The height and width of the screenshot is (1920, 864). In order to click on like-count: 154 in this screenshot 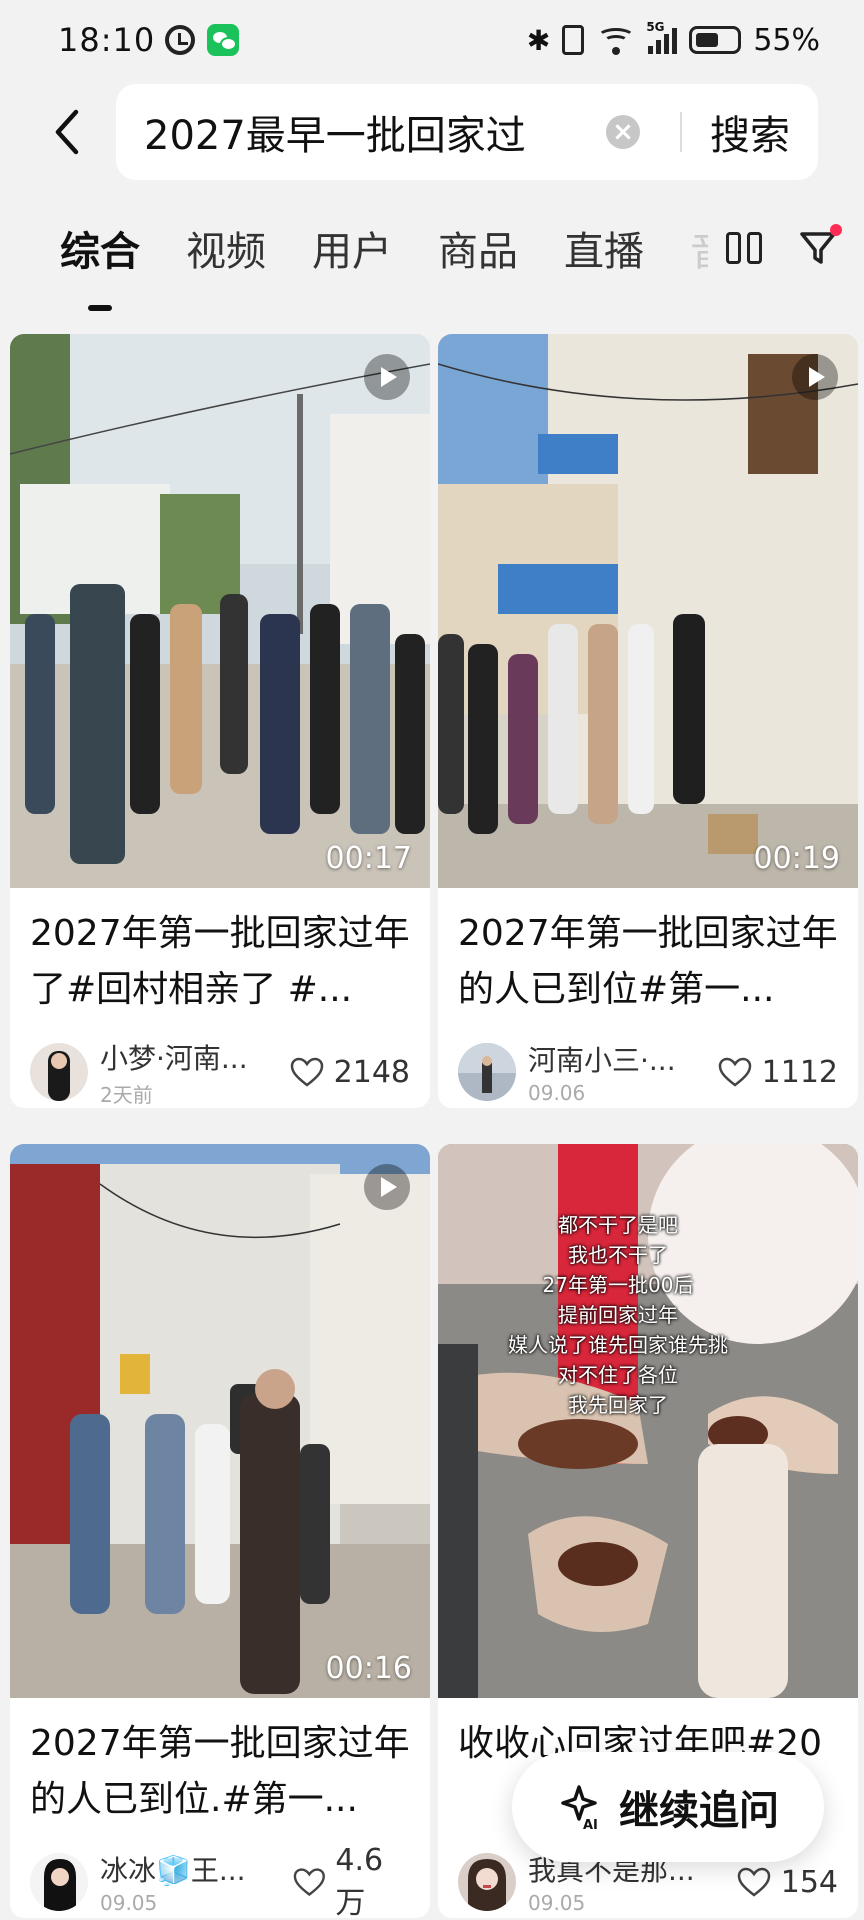, I will do `click(809, 1882)`.